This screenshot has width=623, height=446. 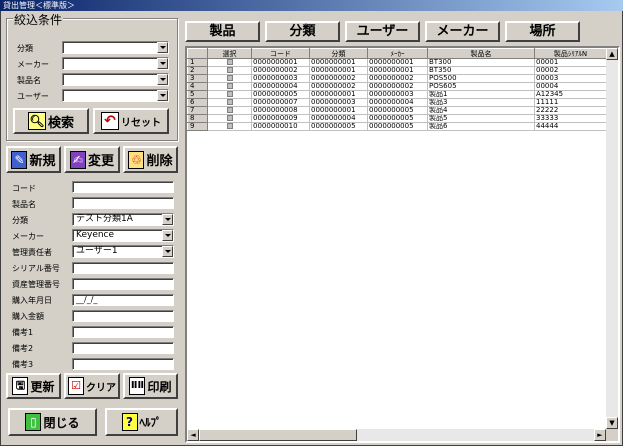 What do you see at coordinates (197, 78) in the screenshot?
I see `row-number-cell: 3` at bounding box center [197, 78].